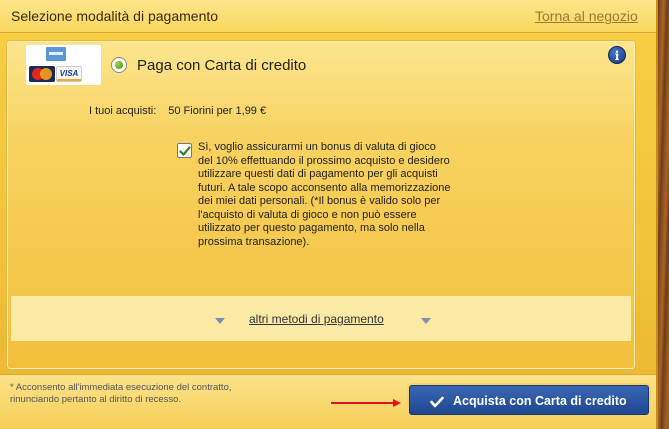  I want to click on card-logos: VISA, so click(63, 65).